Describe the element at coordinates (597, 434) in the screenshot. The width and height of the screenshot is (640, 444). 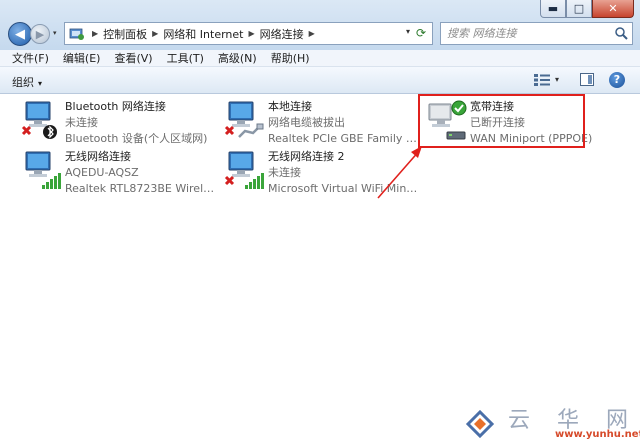
I see `watermark-url: www.yunhu.net` at that location.